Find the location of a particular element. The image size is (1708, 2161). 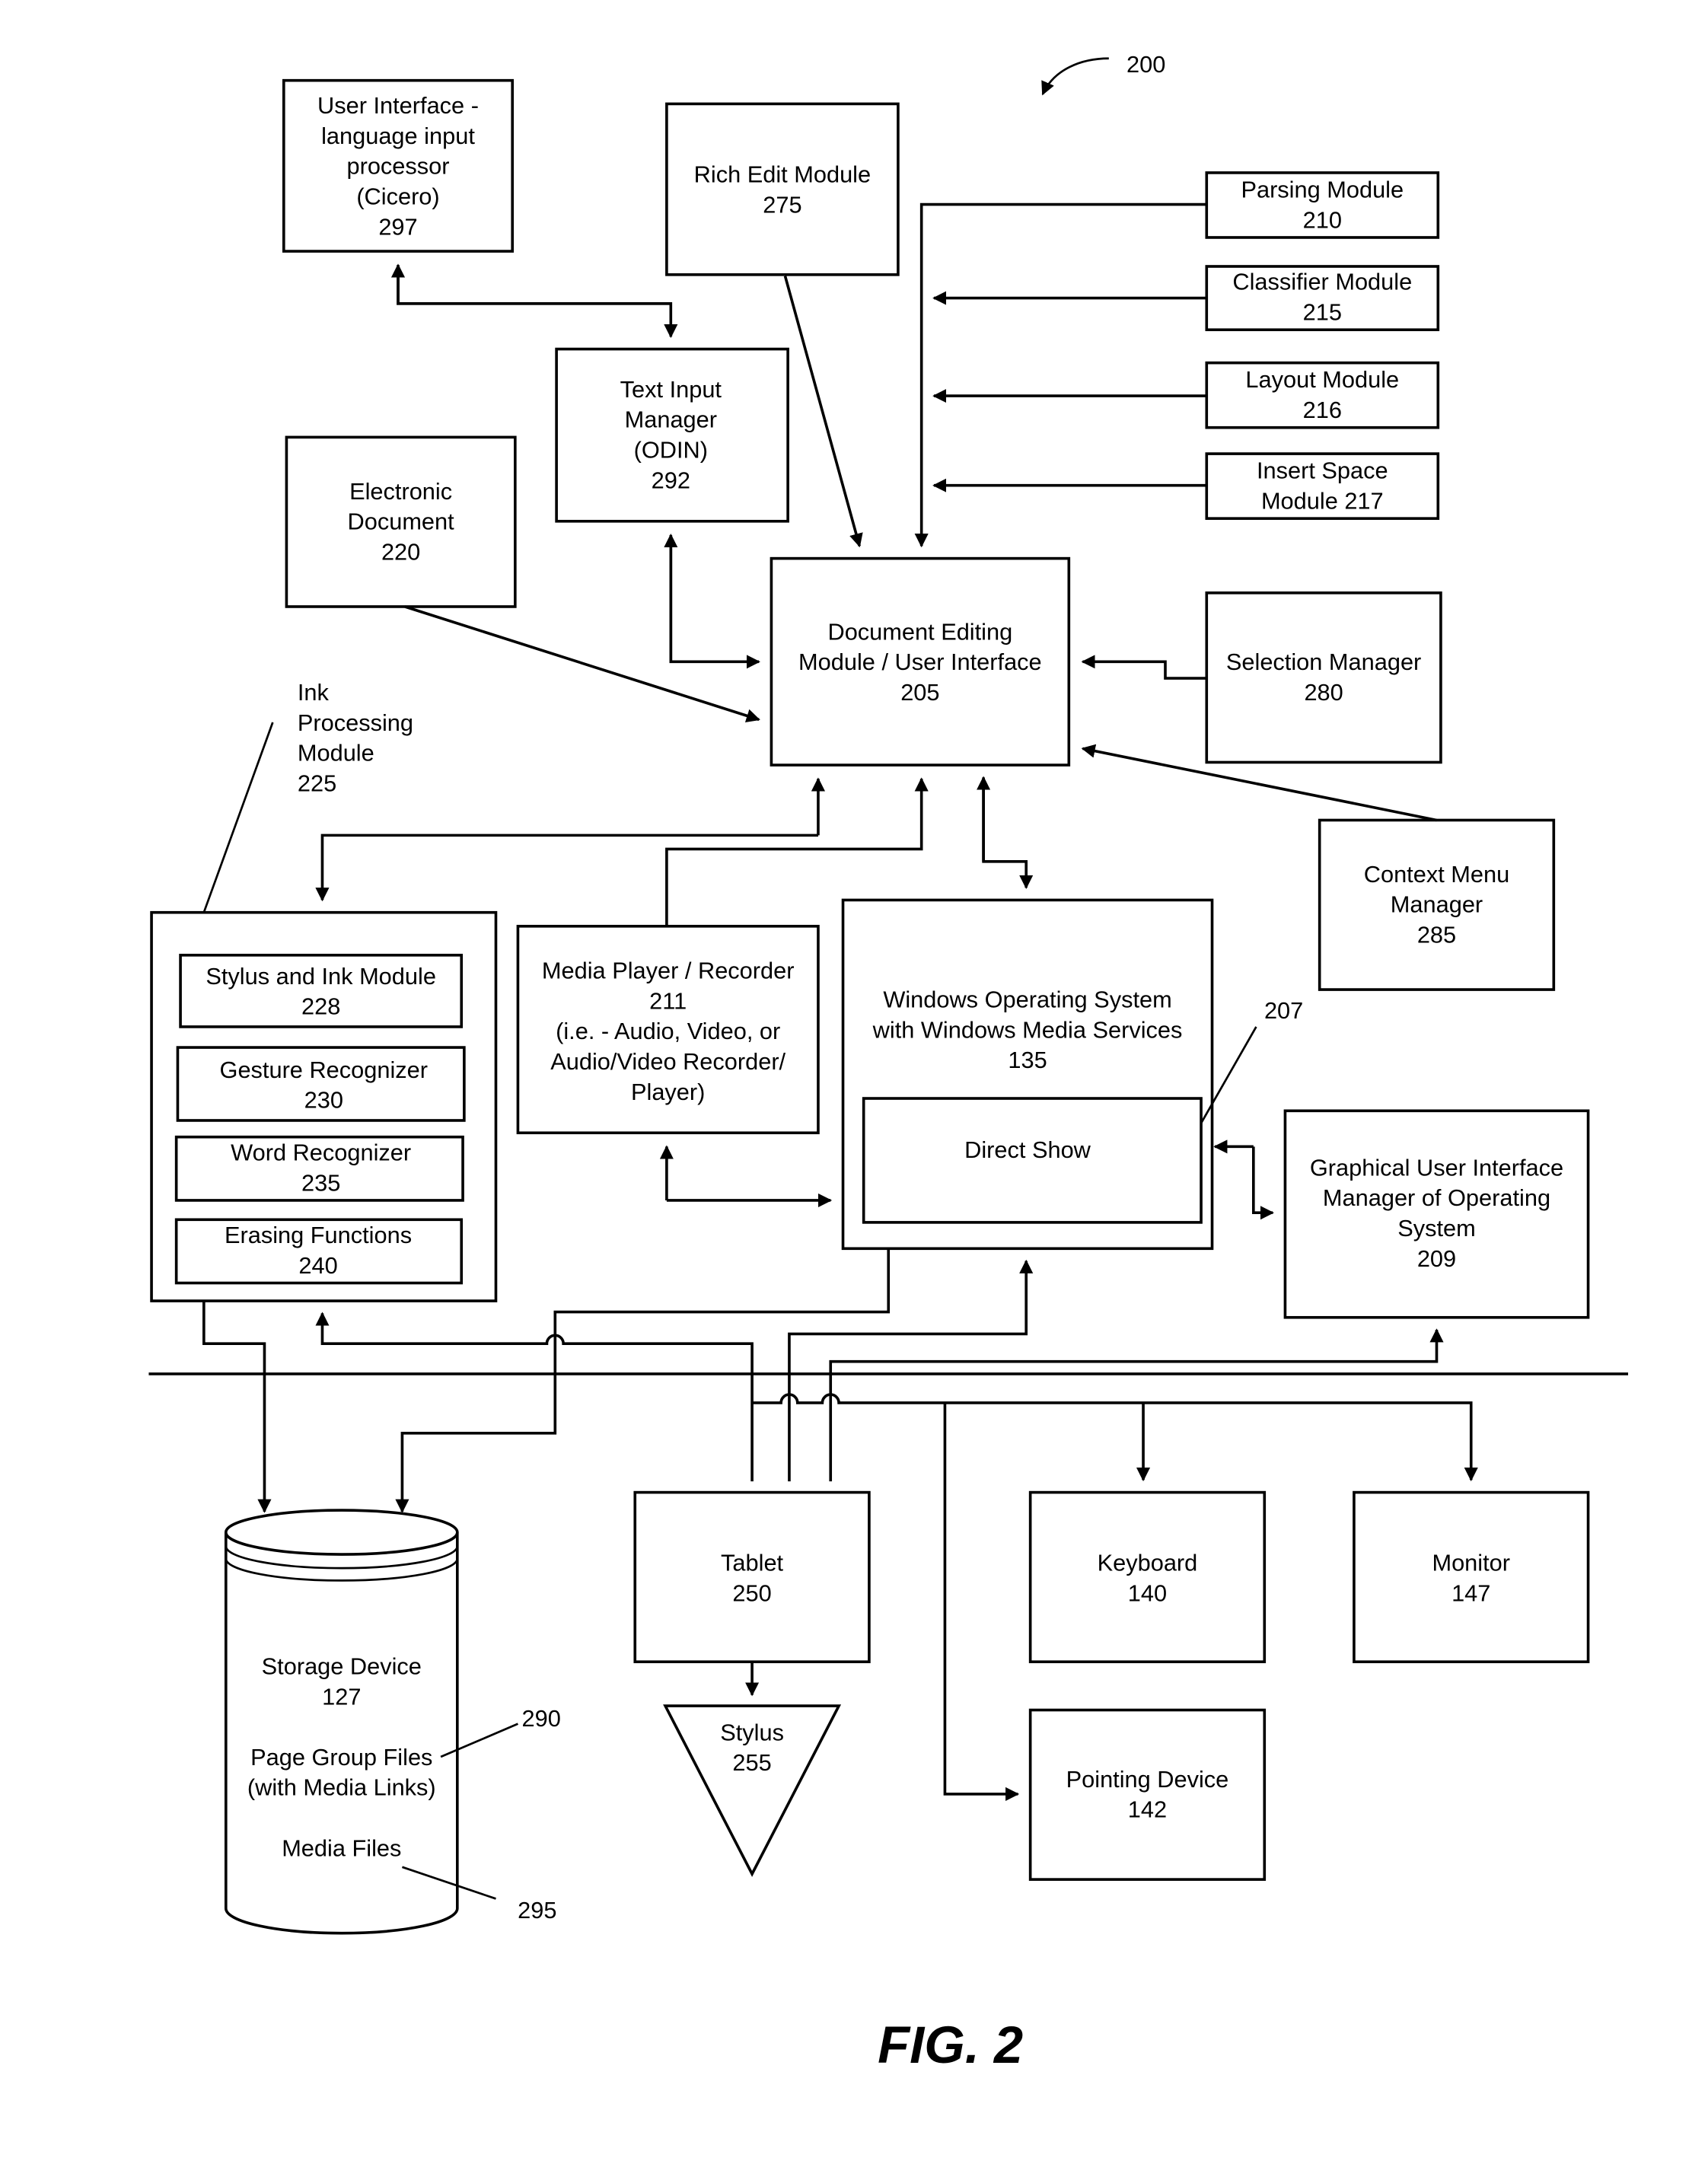

label-line: 225 is located at coordinates (317, 783).